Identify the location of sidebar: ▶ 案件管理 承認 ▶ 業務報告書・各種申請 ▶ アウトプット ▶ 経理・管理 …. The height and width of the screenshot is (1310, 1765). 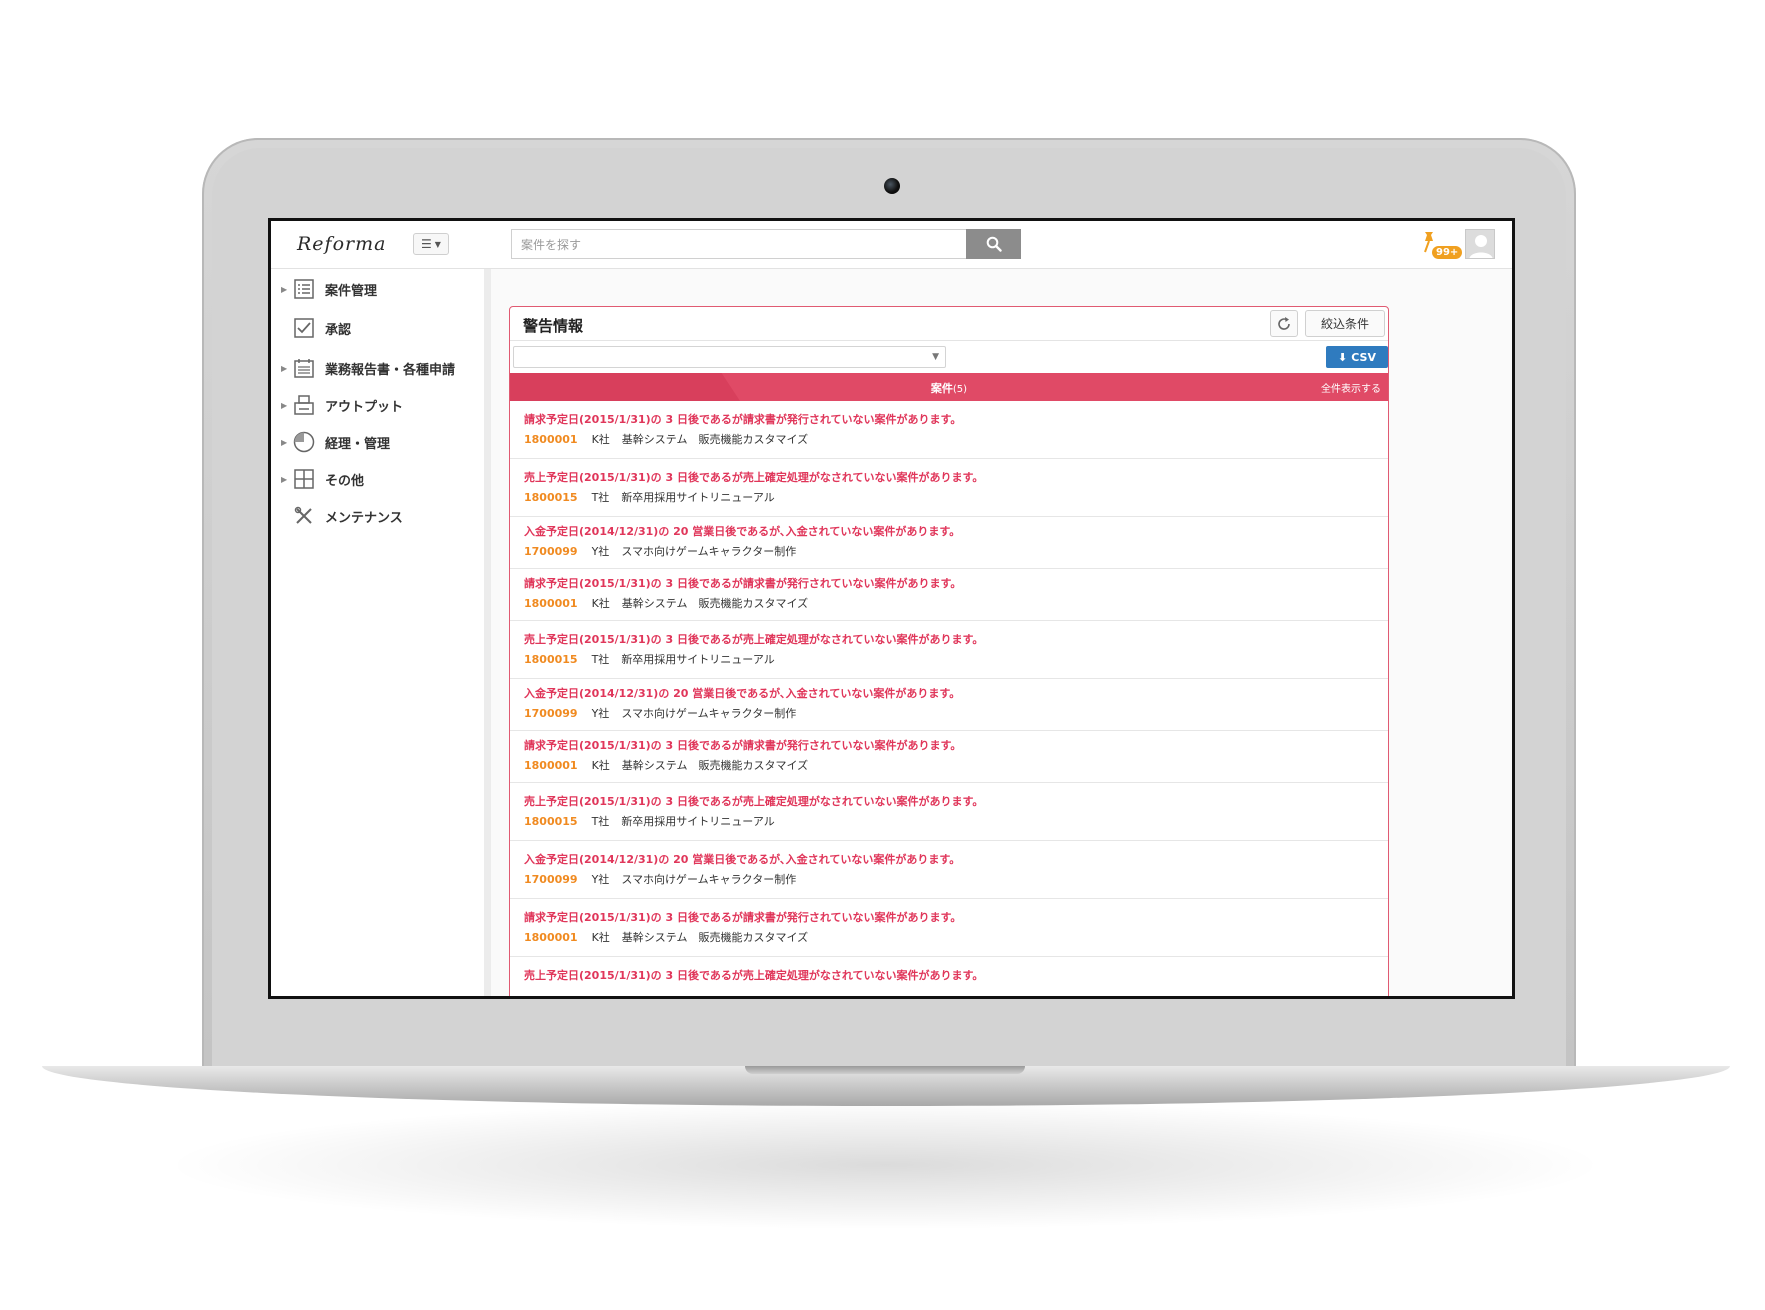
(381, 632).